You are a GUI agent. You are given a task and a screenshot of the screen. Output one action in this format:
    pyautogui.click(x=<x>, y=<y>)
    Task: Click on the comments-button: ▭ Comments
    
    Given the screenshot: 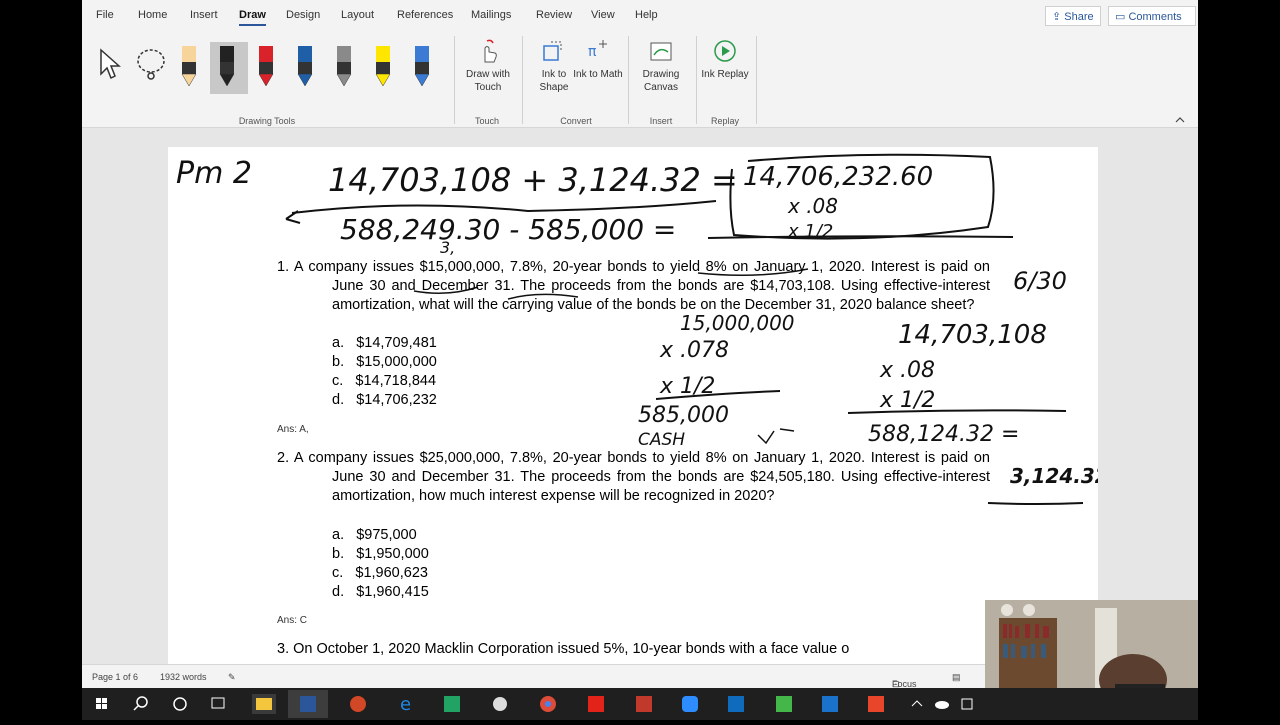 What is the action you would take?
    pyautogui.click(x=1152, y=16)
    